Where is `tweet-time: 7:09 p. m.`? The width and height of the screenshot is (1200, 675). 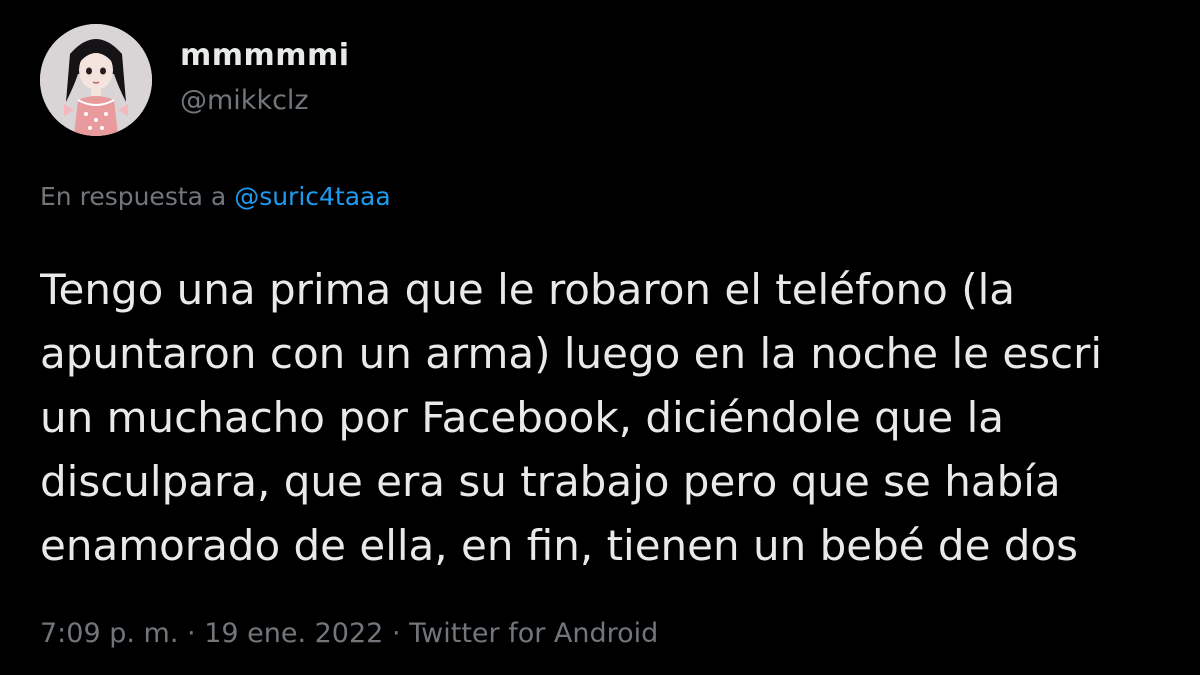 tweet-time: 7:09 p. m. is located at coordinates (109, 633).